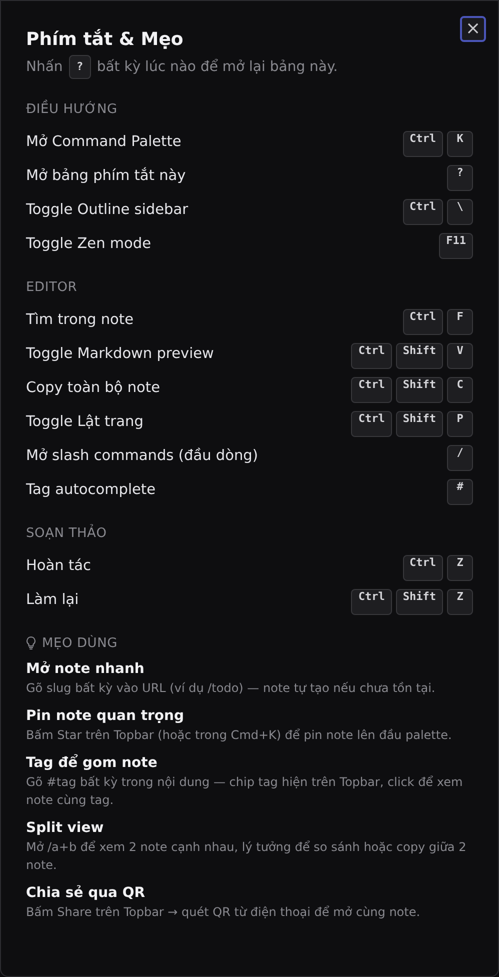 The image size is (499, 977). I want to click on shortcut-label: Làm lại, so click(52, 600).